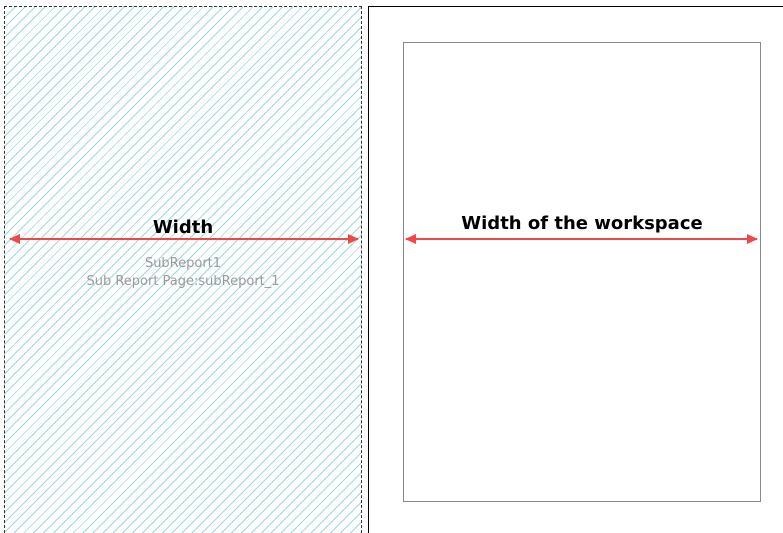  I want to click on subreport-page-label: Sub Report Page:subReport_1, so click(183, 281).